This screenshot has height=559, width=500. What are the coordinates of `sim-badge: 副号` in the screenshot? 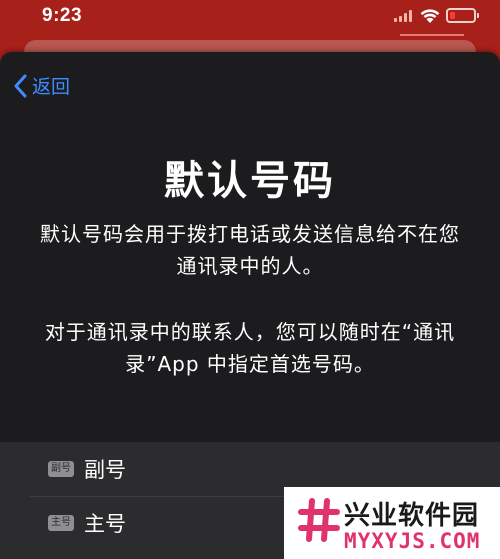 It's located at (61, 469).